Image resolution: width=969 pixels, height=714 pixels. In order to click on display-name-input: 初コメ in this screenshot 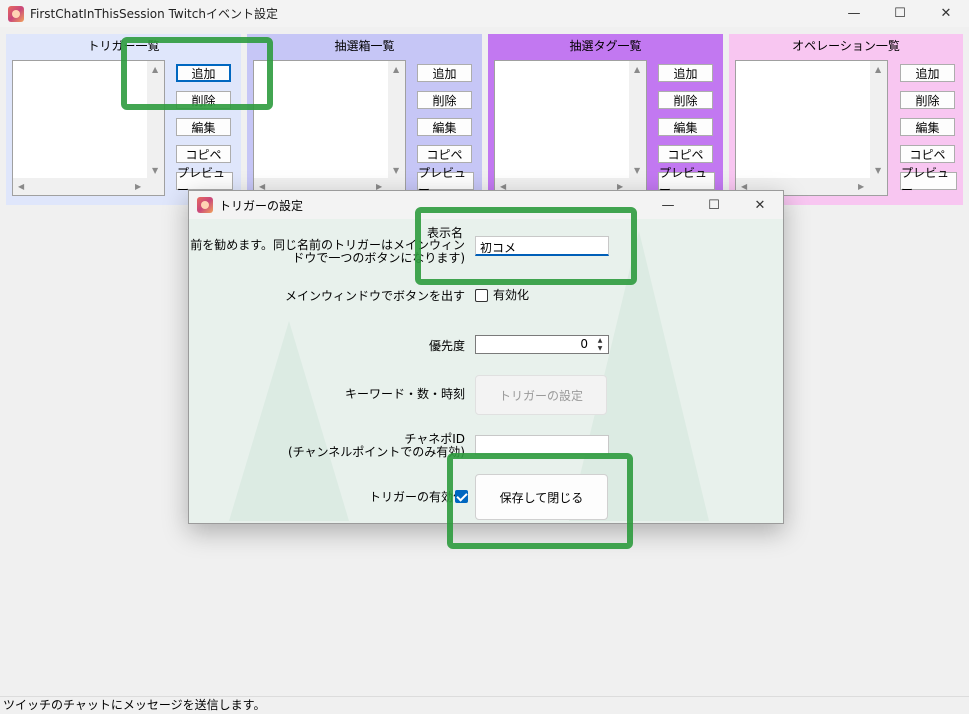, I will do `click(542, 246)`.